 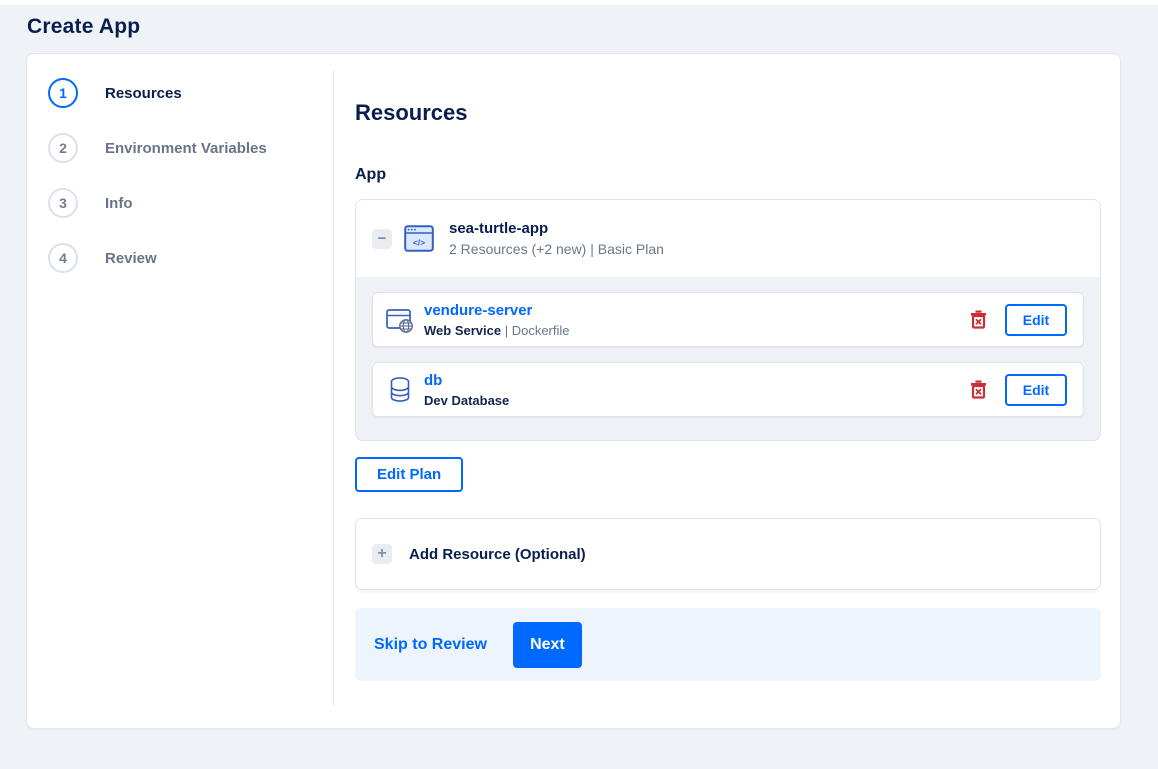 I want to click on collapse-group-button: −, so click(x=382, y=238).